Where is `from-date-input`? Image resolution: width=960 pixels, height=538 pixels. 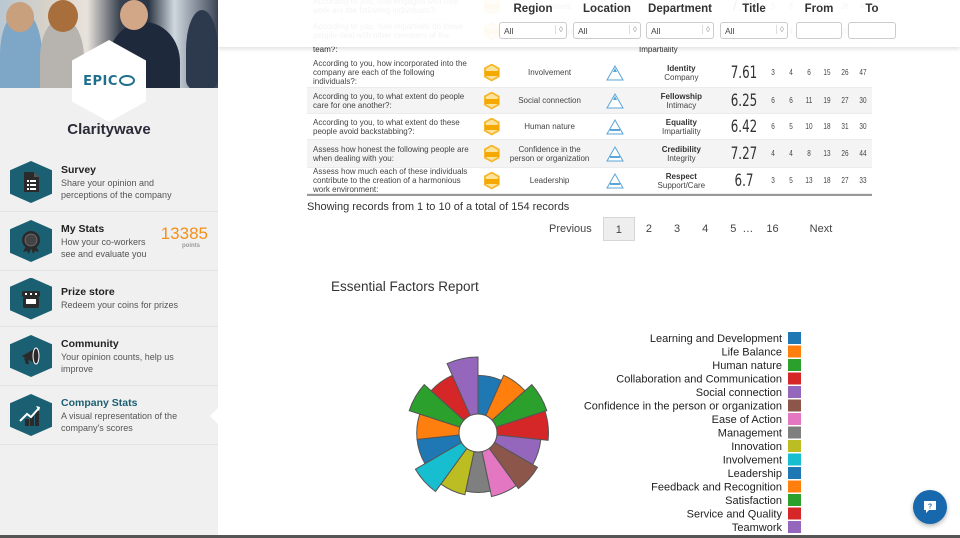 from-date-input is located at coordinates (819, 30).